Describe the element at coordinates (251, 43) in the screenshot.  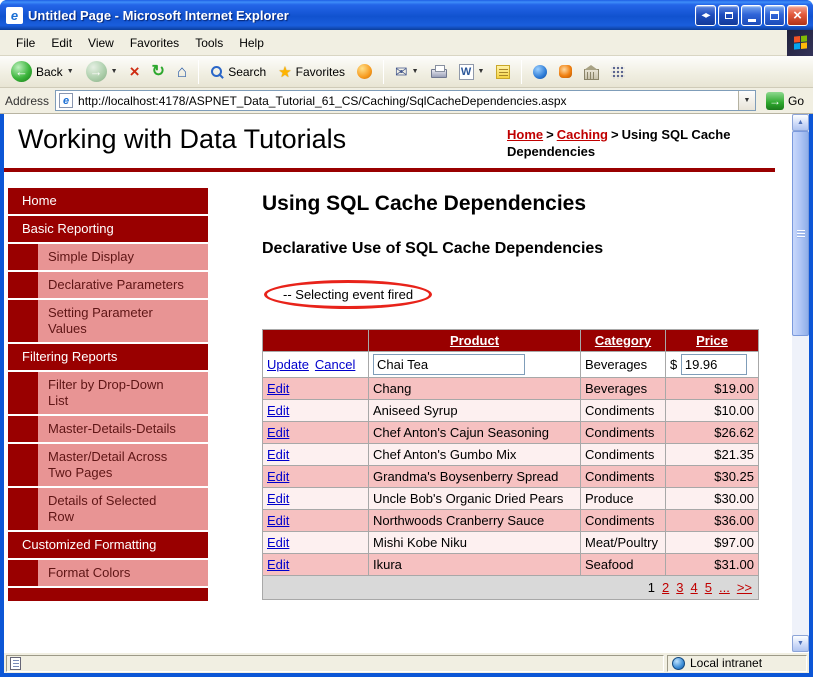
I see `menu-item-help: Help` at that location.